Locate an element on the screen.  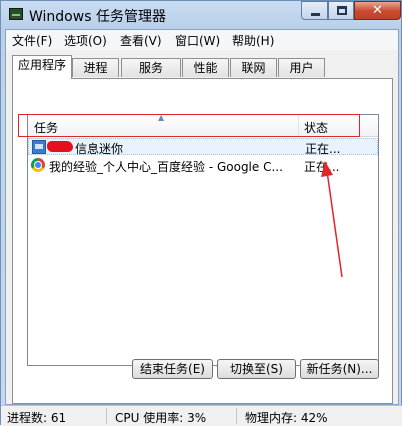
tab-services: 服务 is located at coordinates (151, 67).